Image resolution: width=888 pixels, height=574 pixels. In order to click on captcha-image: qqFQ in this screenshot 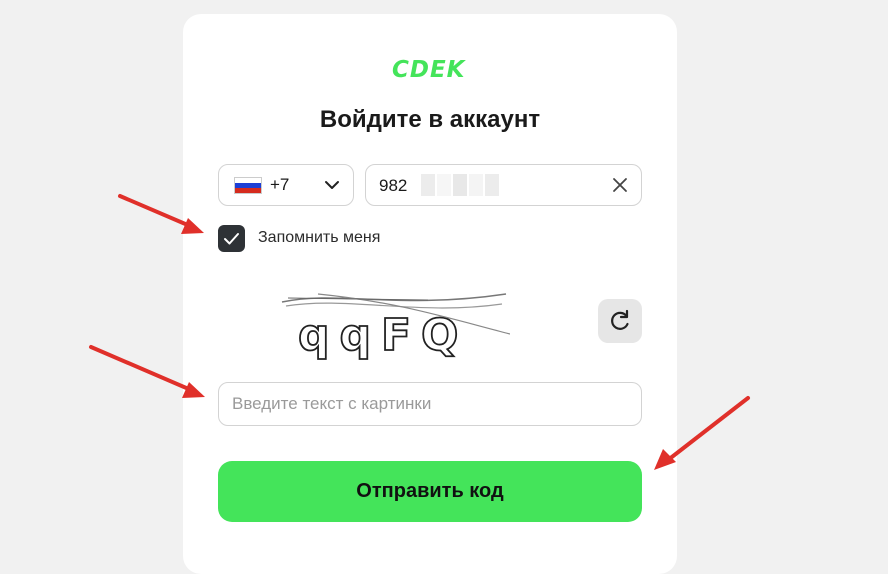, I will do `click(395, 327)`.